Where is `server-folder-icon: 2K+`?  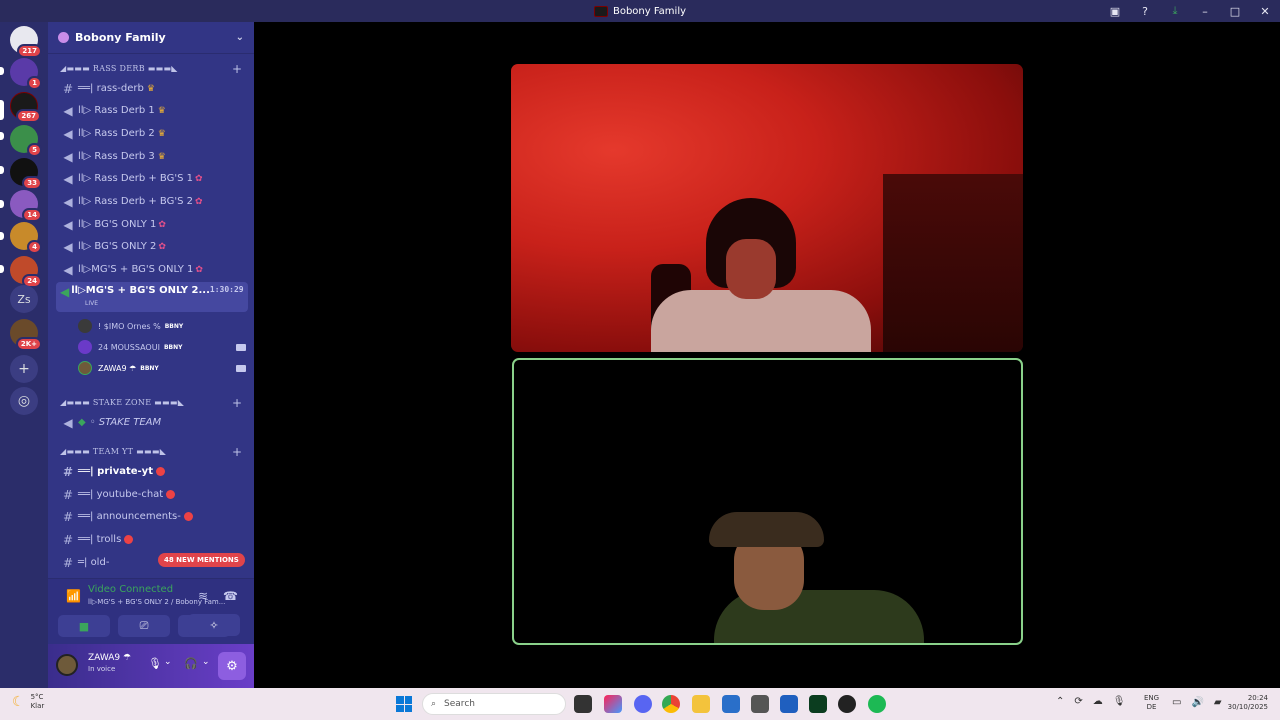
server-folder-icon: 2K+ is located at coordinates (26, 335).